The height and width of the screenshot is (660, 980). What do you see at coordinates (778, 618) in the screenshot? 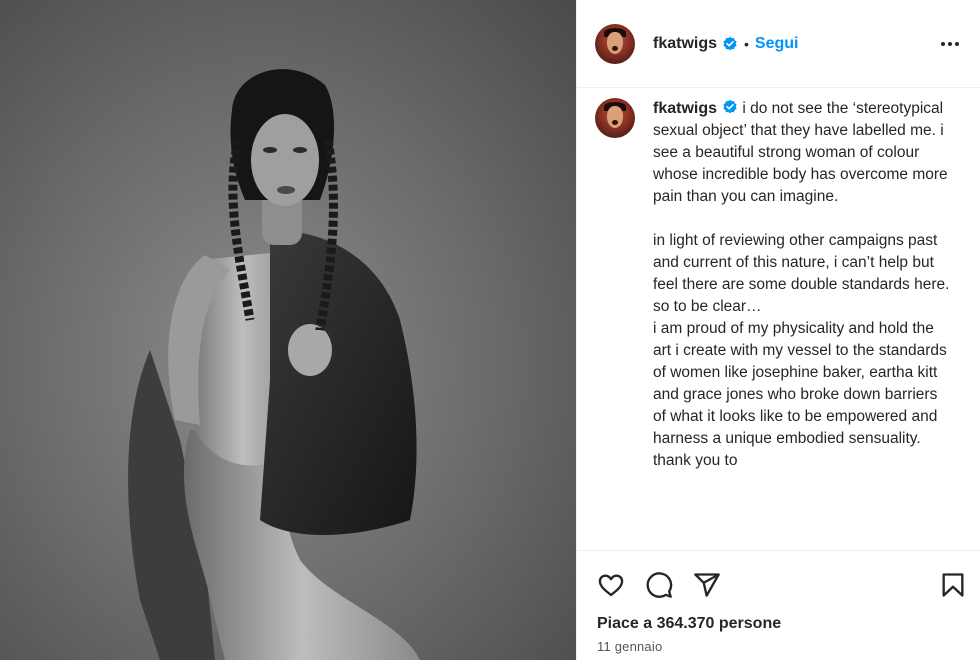
I see `likes-count: Piace a 364.370 persone` at bounding box center [778, 618].